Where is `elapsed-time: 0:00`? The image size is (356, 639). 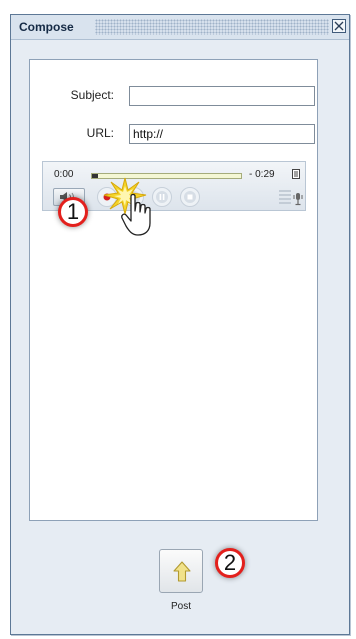 elapsed-time: 0:00 is located at coordinates (64, 174).